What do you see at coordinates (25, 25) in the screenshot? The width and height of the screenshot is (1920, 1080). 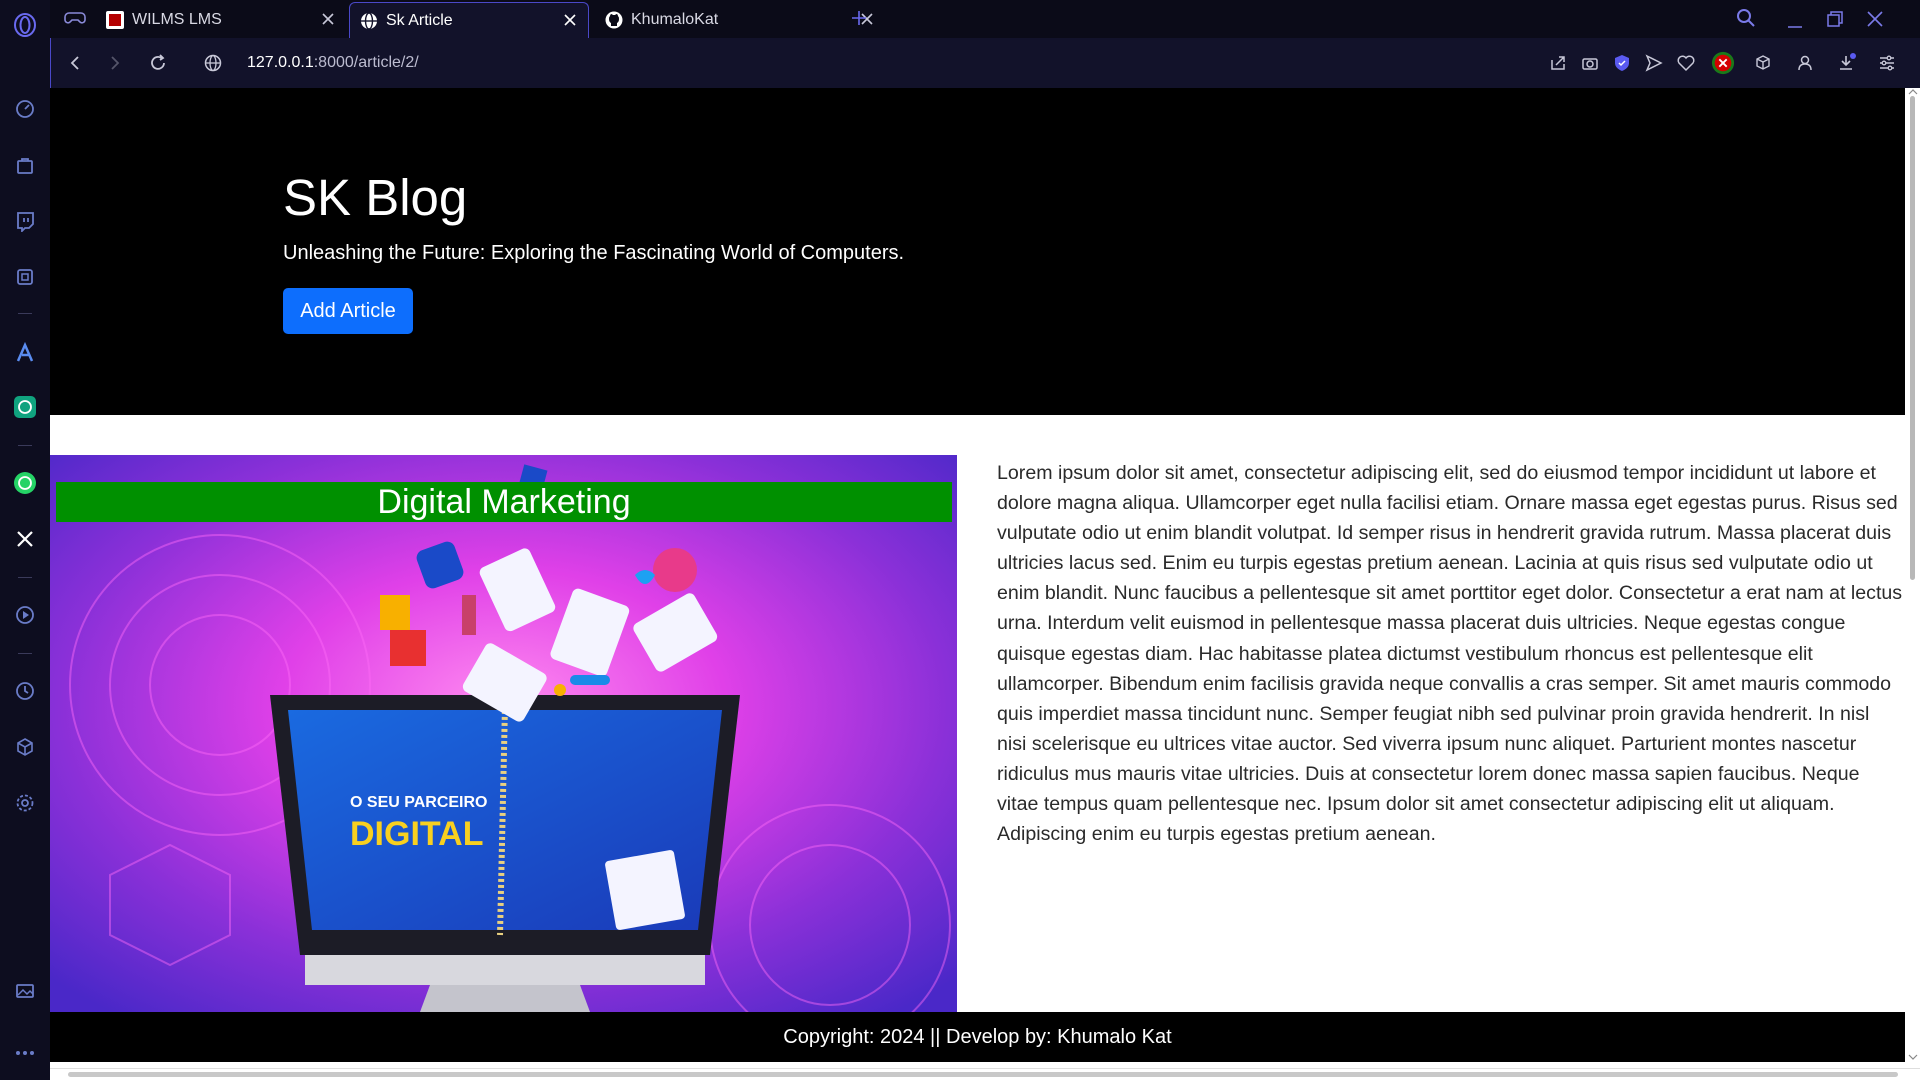 I see `opera-logo-icon` at bounding box center [25, 25].